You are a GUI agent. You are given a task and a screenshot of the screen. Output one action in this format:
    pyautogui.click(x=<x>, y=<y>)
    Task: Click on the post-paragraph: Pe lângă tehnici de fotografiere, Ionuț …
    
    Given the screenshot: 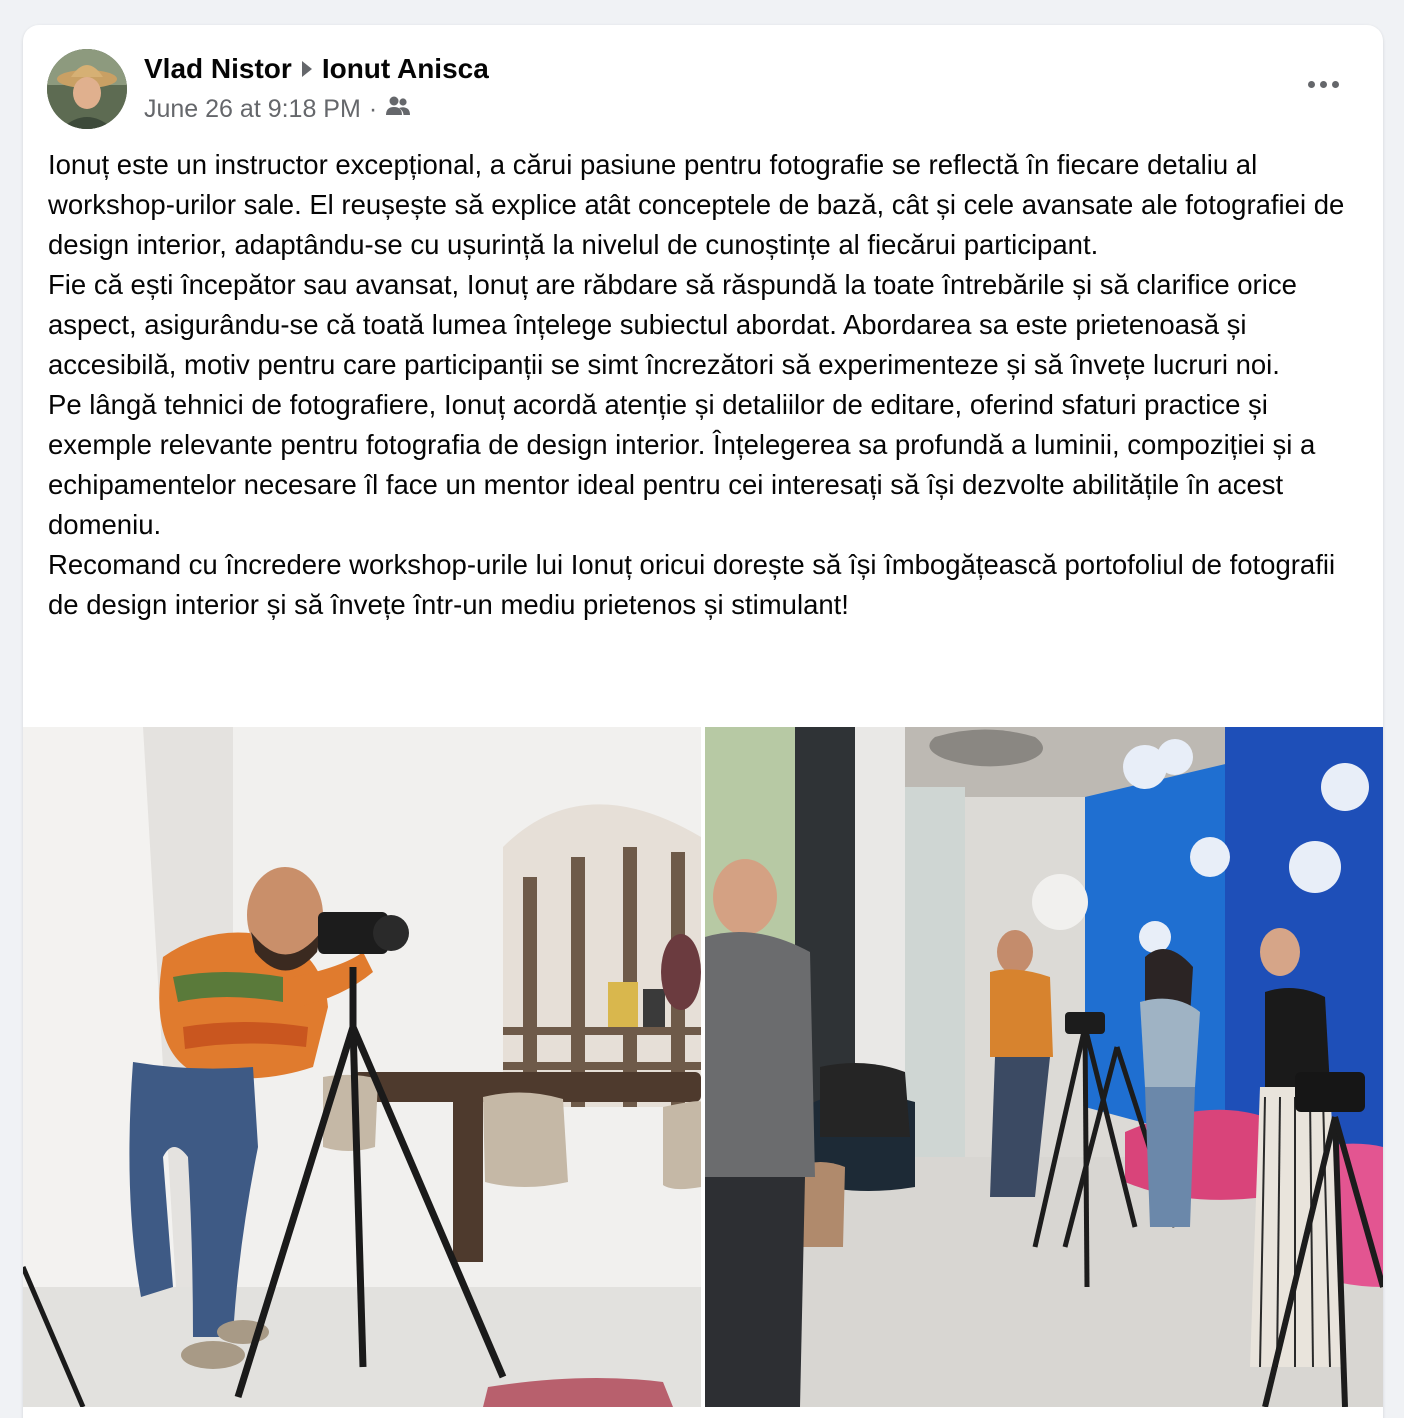 What is the action you would take?
    pyautogui.click(x=682, y=464)
    